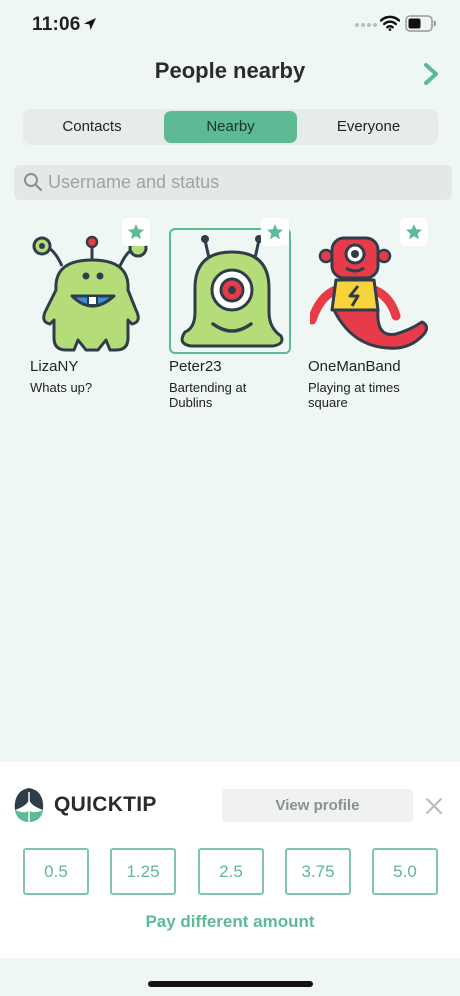 This screenshot has width=460, height=996. I want to click on page-title: People nearby, so click(230, 70).